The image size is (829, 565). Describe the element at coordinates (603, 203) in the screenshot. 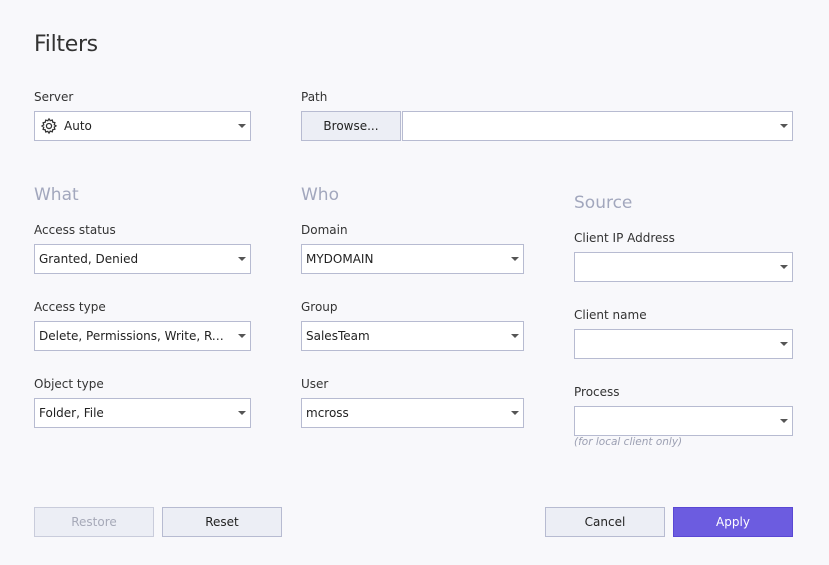

I see `source-heading: Source` at that location.